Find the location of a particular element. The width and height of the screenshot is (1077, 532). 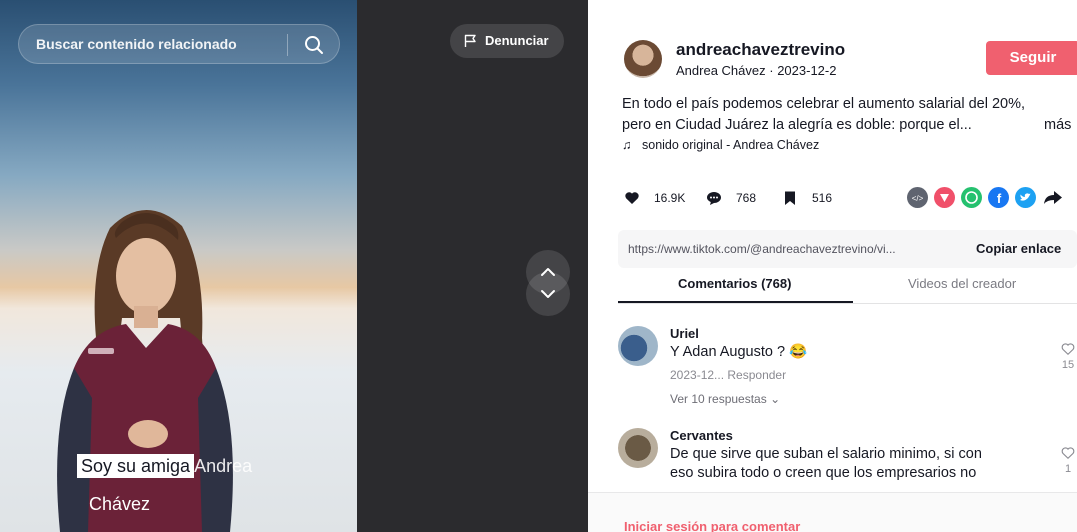

author-username: andreachaveztrevino is located at coordinates (760, 50).